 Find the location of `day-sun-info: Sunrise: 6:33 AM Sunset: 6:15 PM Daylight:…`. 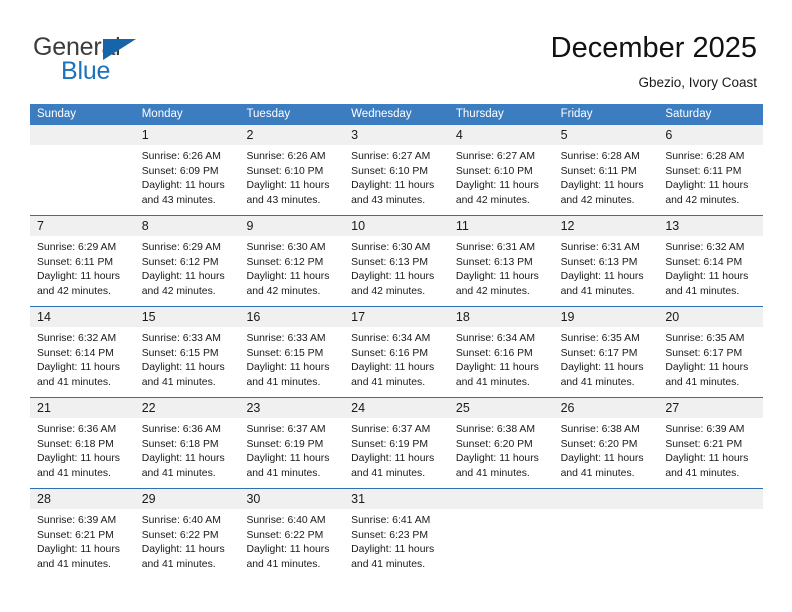

day-sun-info: Sunrise: 6:33 AM Sunset: 6:15 PM Daylight:… is located at coordinates (187, 358).